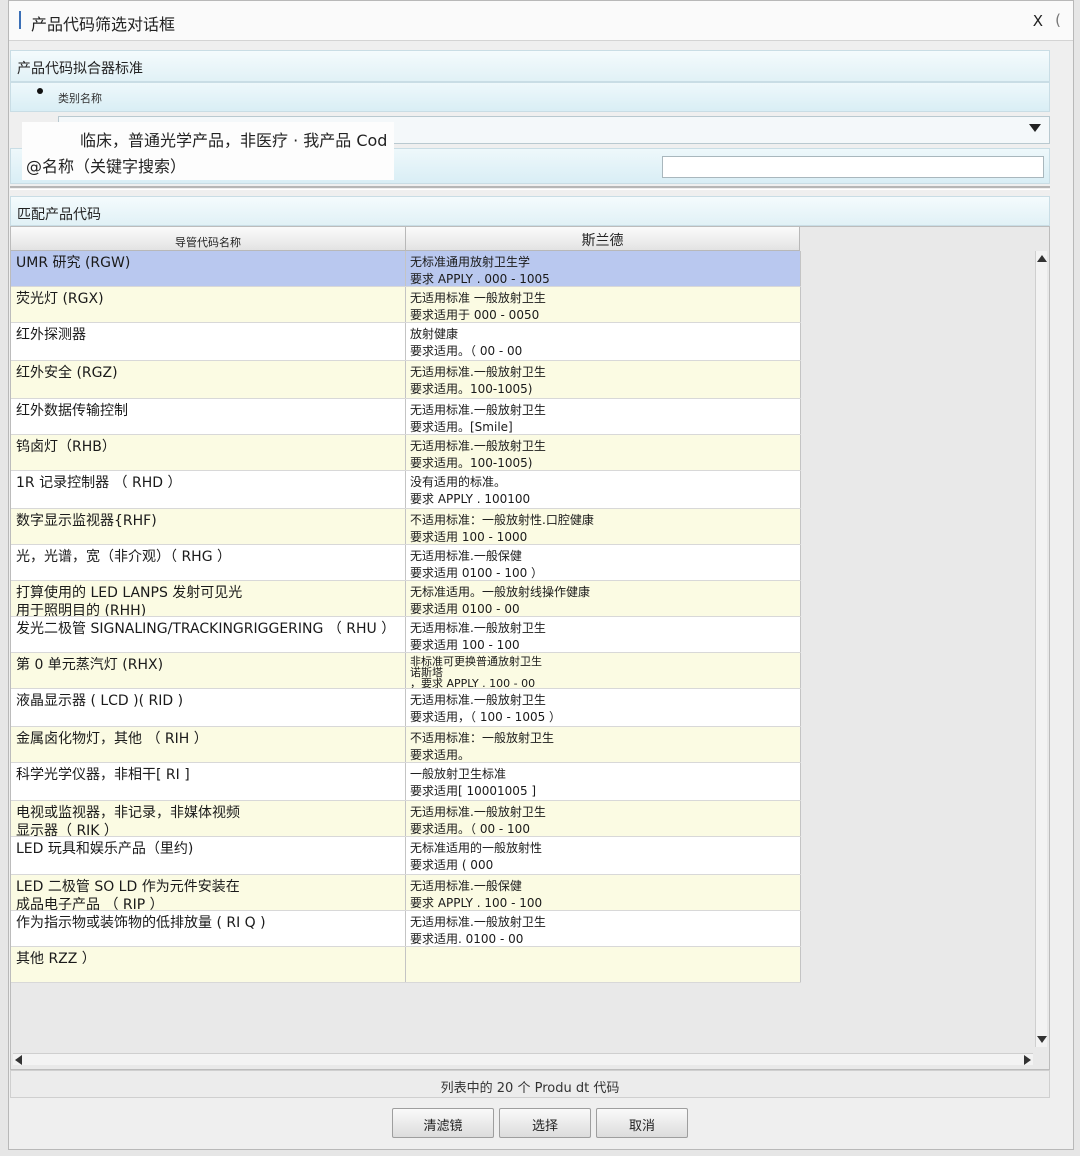 The height and width of the screenshot is (1156, 1080). What do you see at coordinates (471, 463) in the screenshot?
I see `standard-text: 要求适用。100-1005)` at bounding box center [471, 463].